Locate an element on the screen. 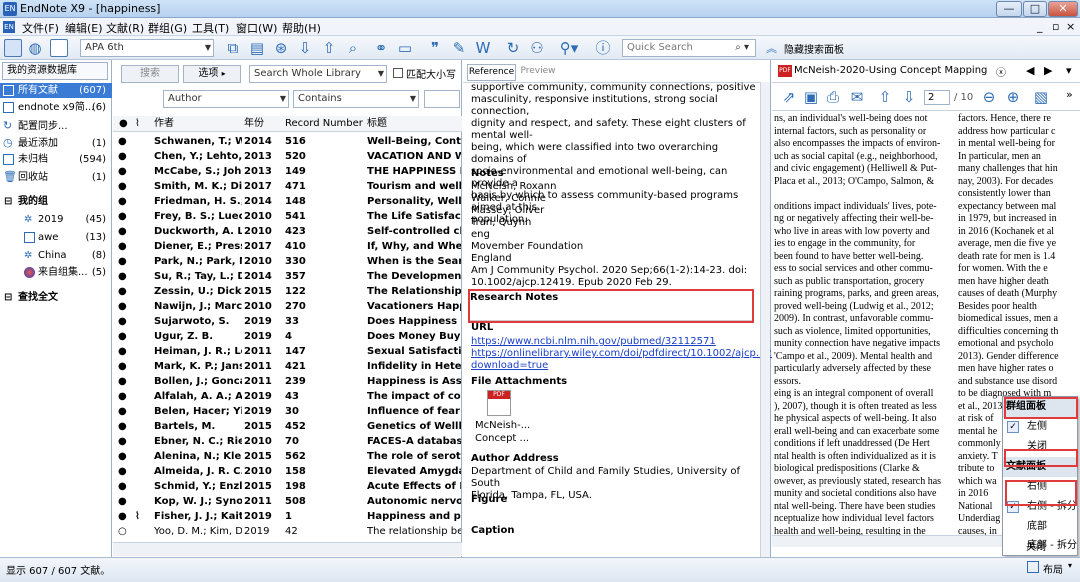 The height and width of the screenshot is (582, 1080). pdf-email-icon: ✉ is located at coordinates (857, 97).